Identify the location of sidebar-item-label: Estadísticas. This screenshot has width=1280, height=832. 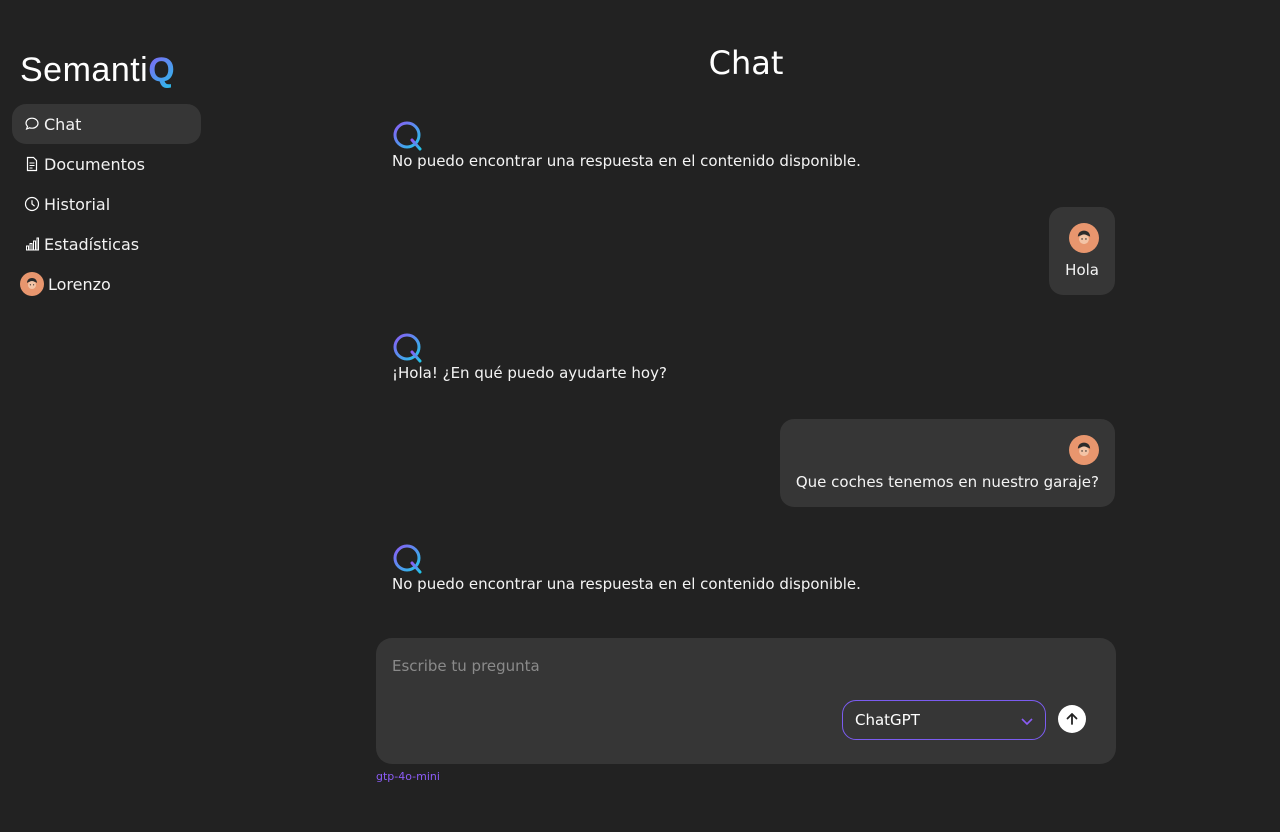
(92, 244).